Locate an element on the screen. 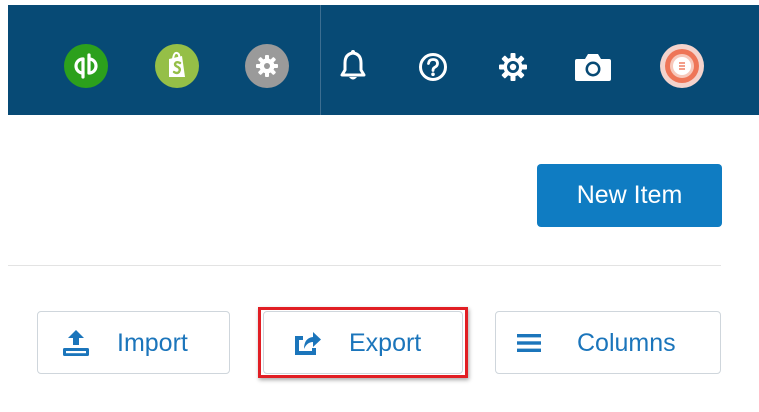 Image resolution: width=759 pixels, height=412 pixels. quickbooks-app-button is located at coordinates (86, 66).